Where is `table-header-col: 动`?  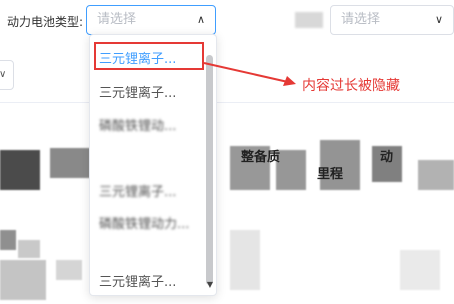 table-header-col: 动 is located at coordinates (387, 157).